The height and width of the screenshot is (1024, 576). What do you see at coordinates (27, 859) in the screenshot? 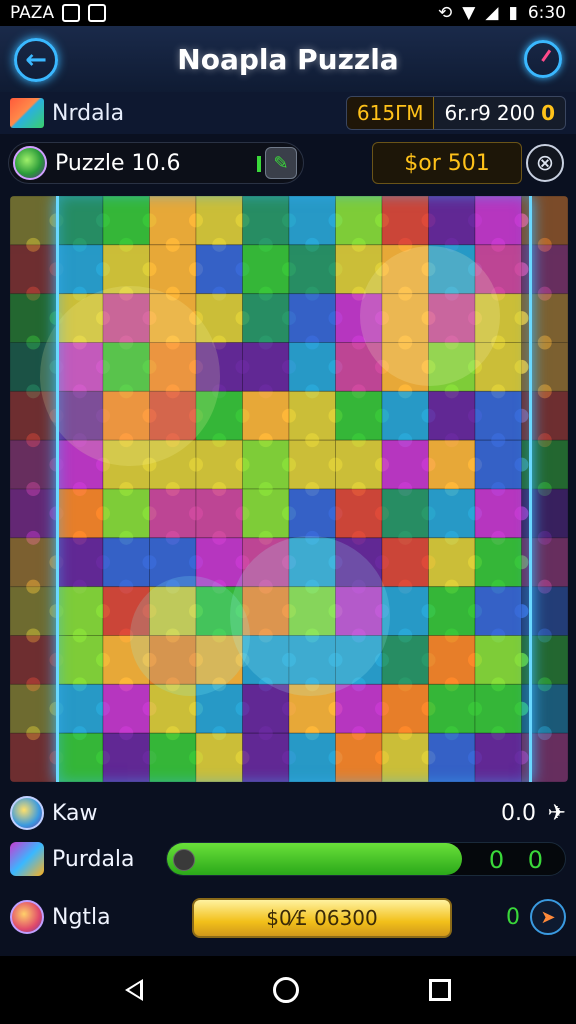
I see `purdala-icon` at bounding box center [27, 859].